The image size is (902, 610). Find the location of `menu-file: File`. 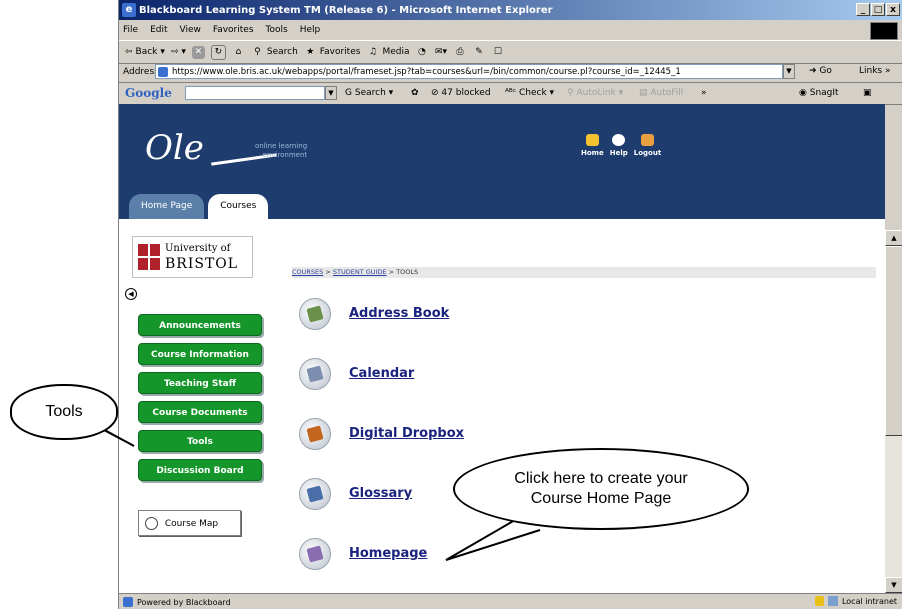

menu-file: File is located at coordinates (130, 30).